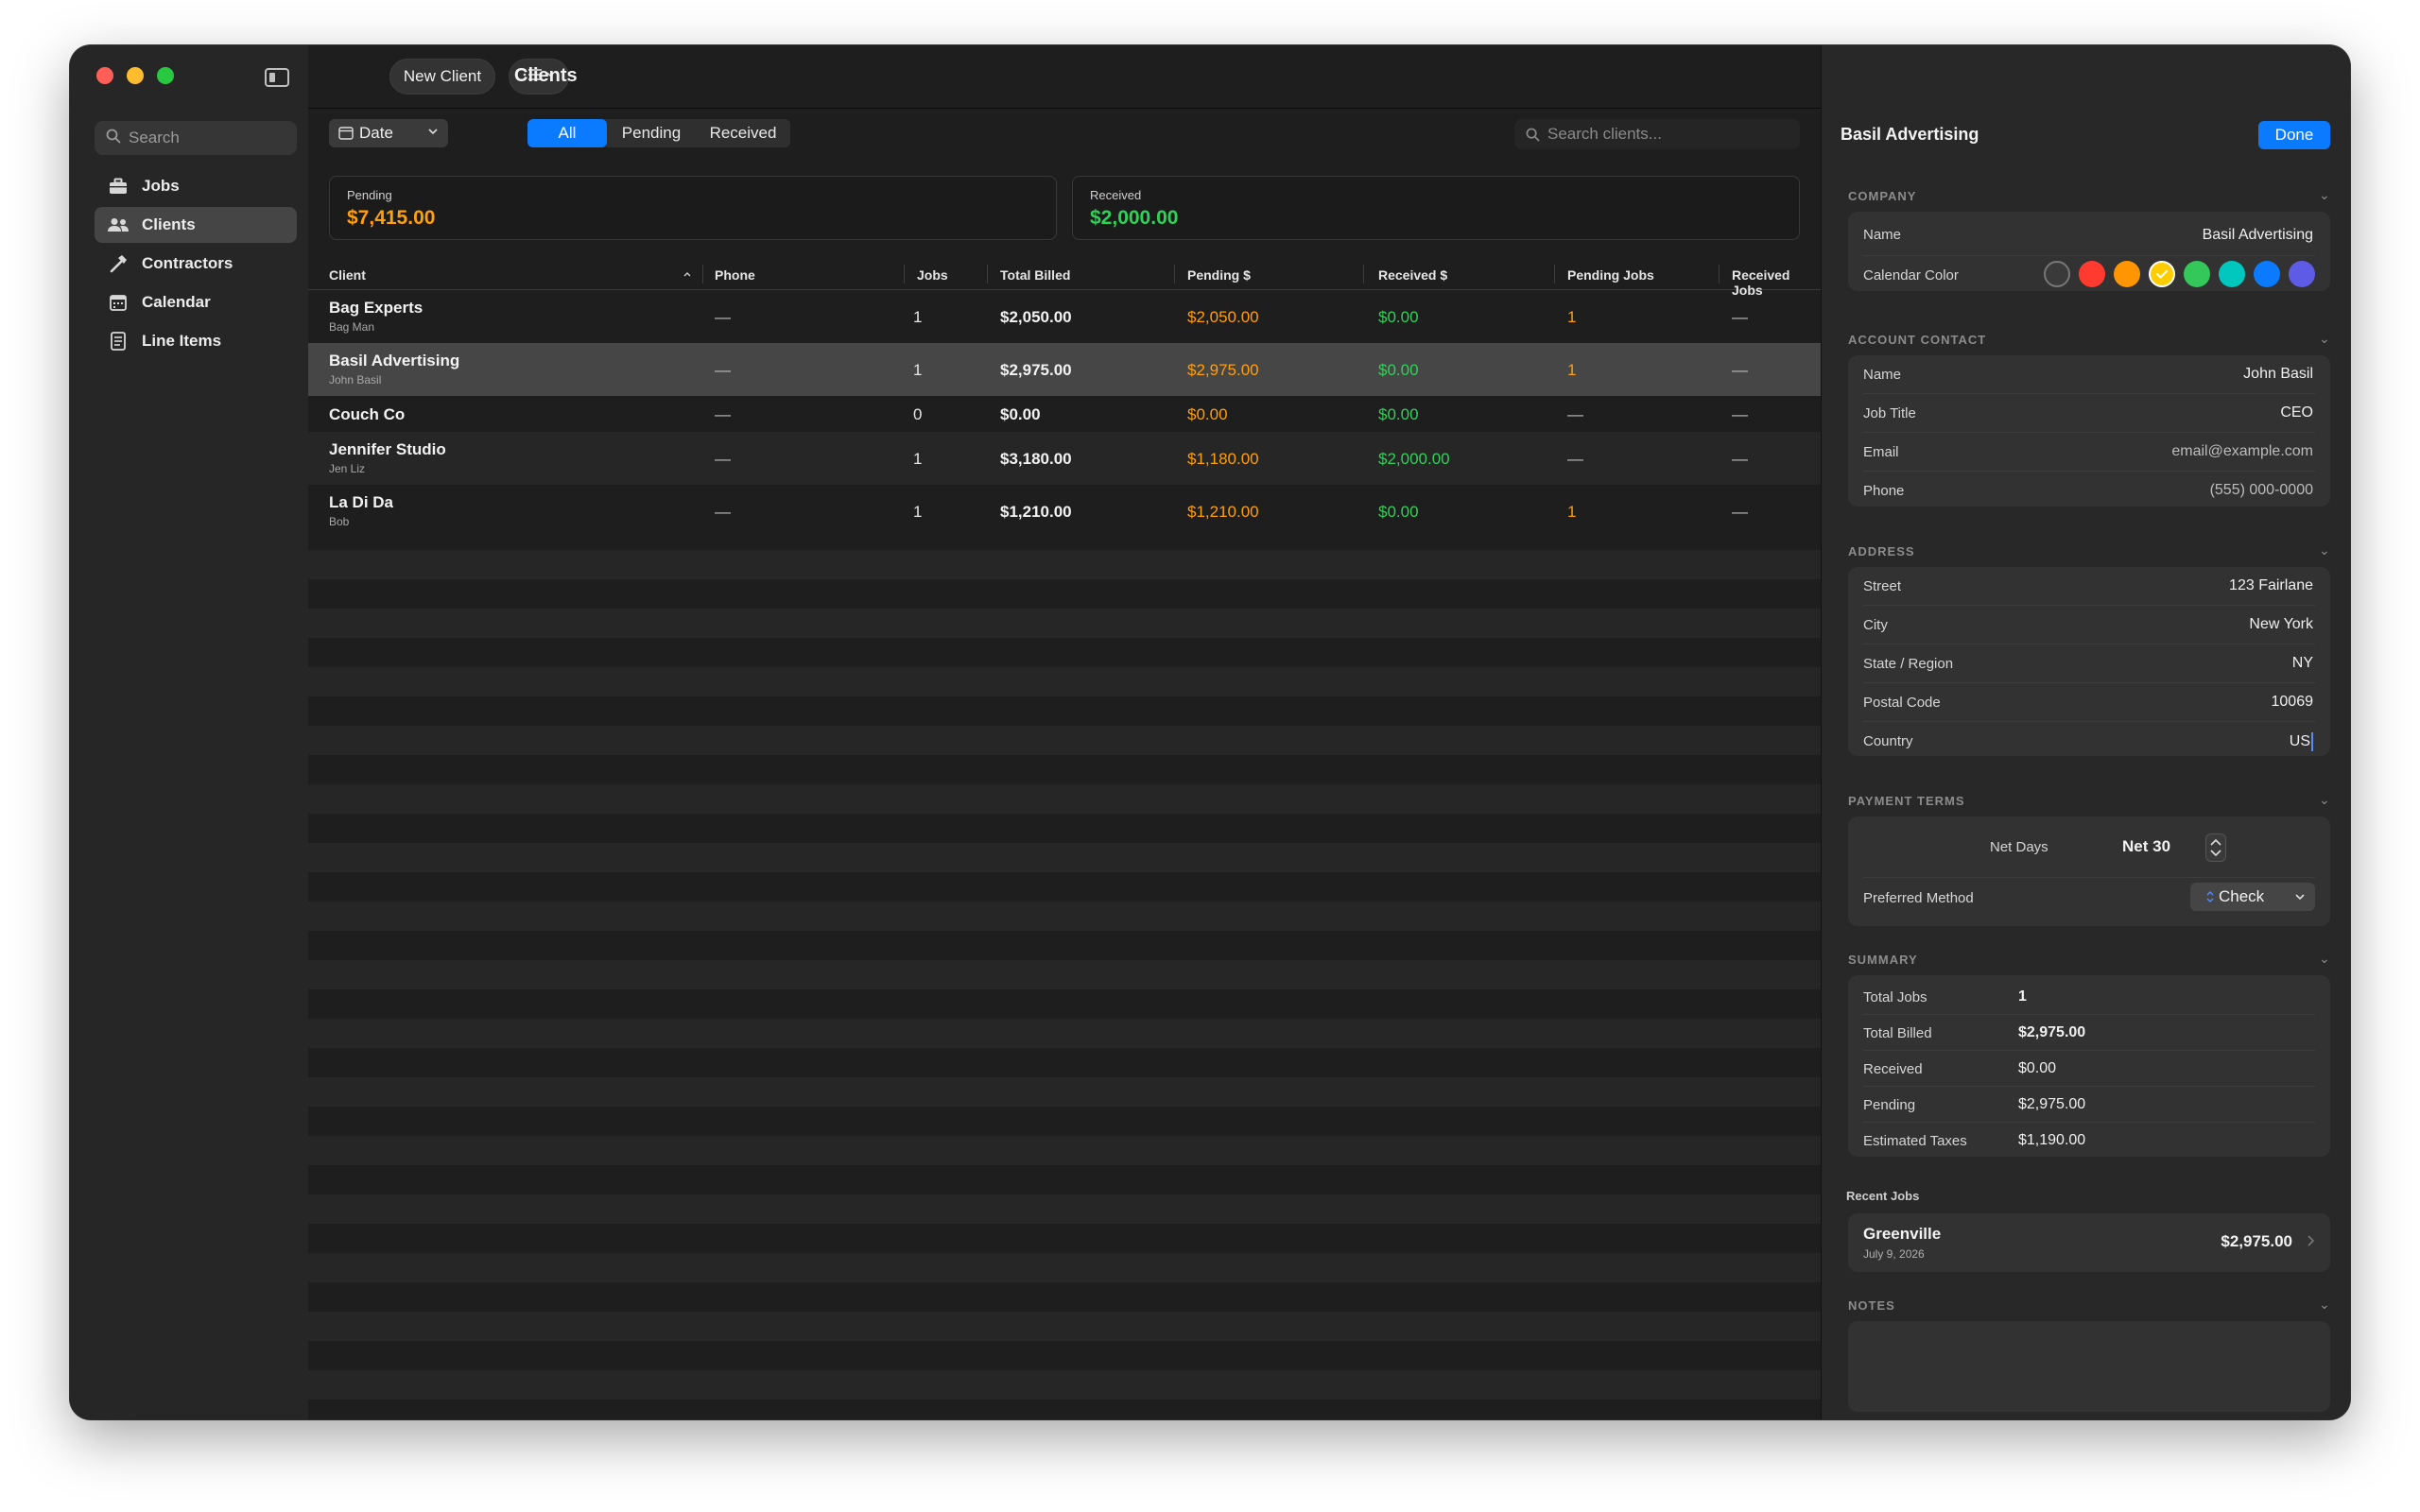 This screenshot has width=2420, height=1512. What do you see at coordinates (2089, 702) in the screenshot?
I see `postal-code-row: Postal Code 10069` at bounding box center [2089, 702].